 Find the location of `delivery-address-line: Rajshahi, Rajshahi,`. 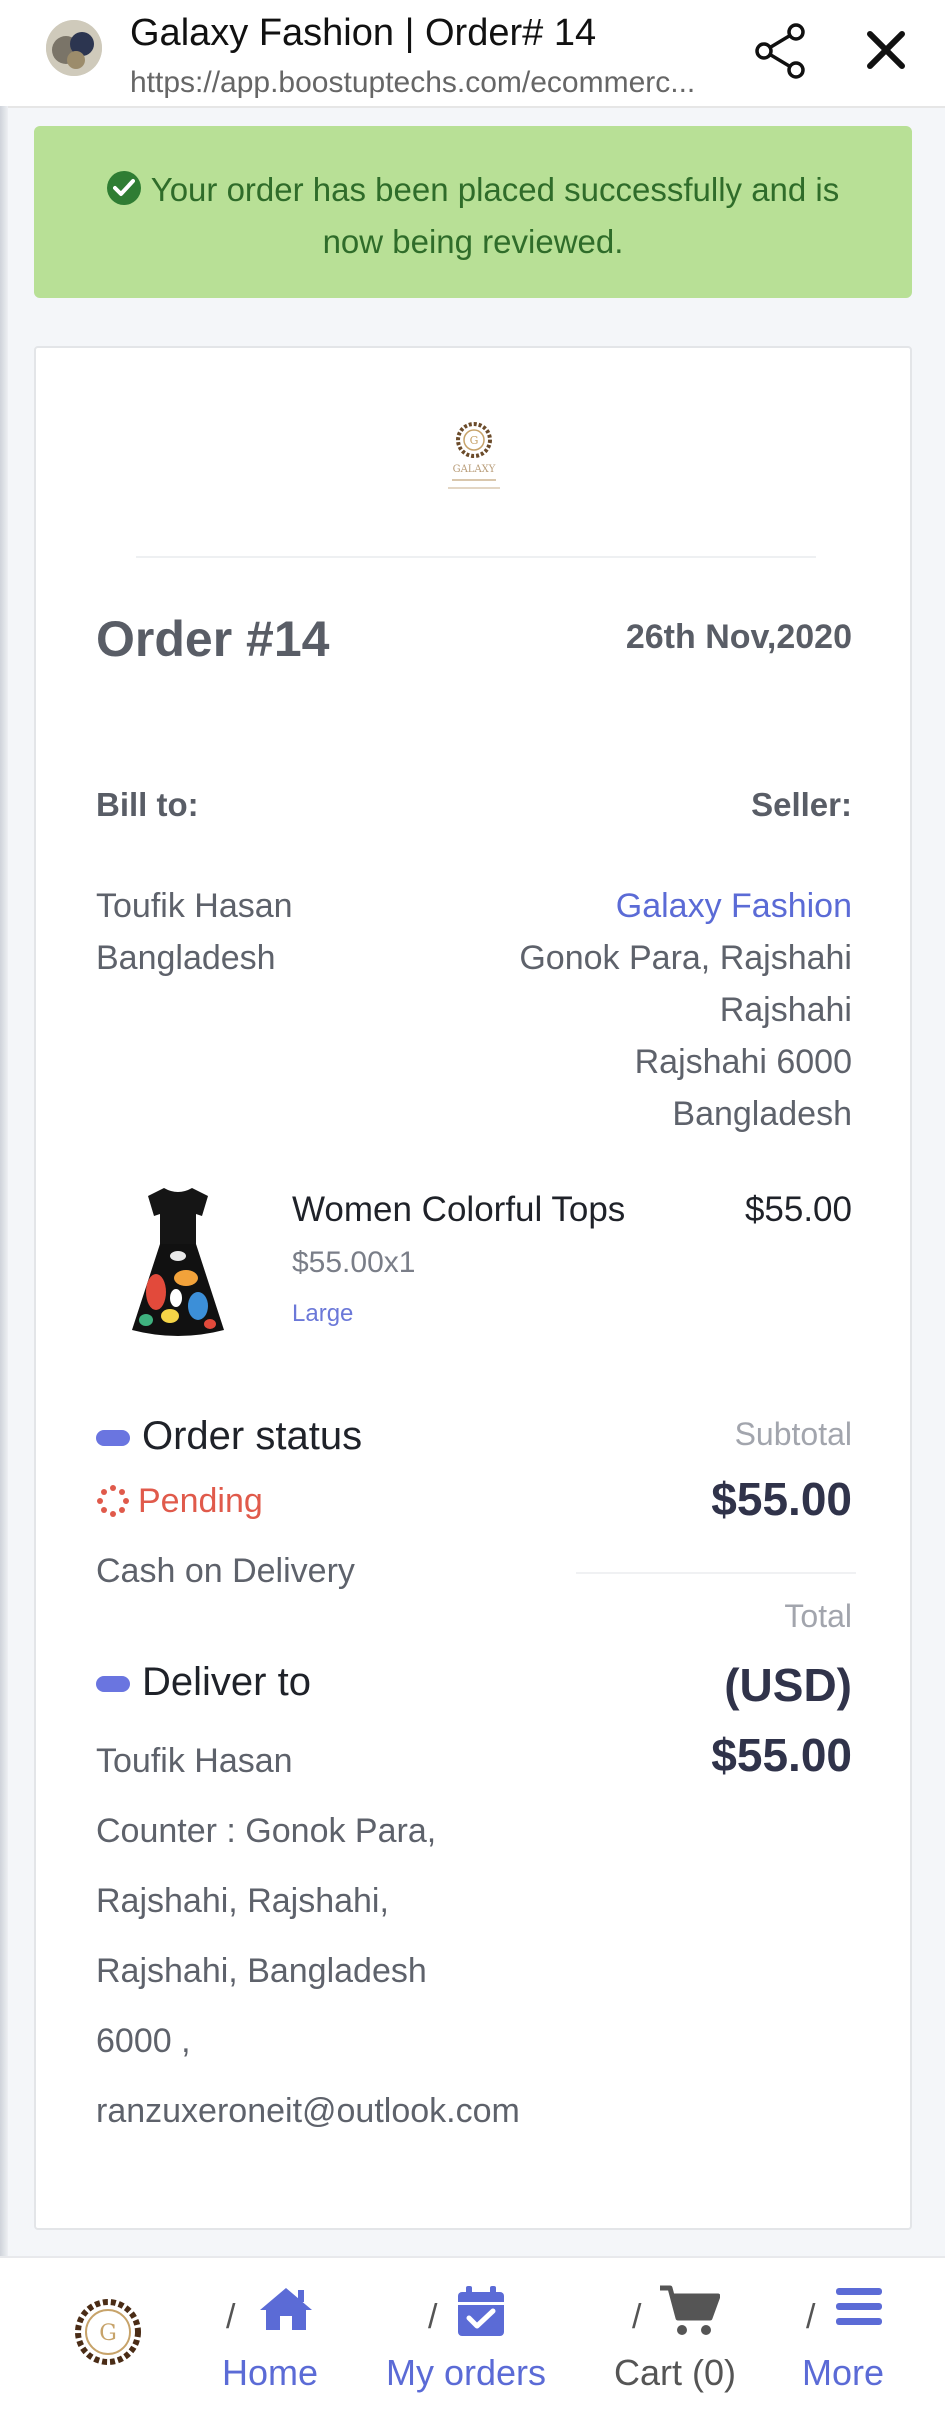

delivery-address-line: Rajshahi, Rajshahi, is located at coordinates (242, 1901).